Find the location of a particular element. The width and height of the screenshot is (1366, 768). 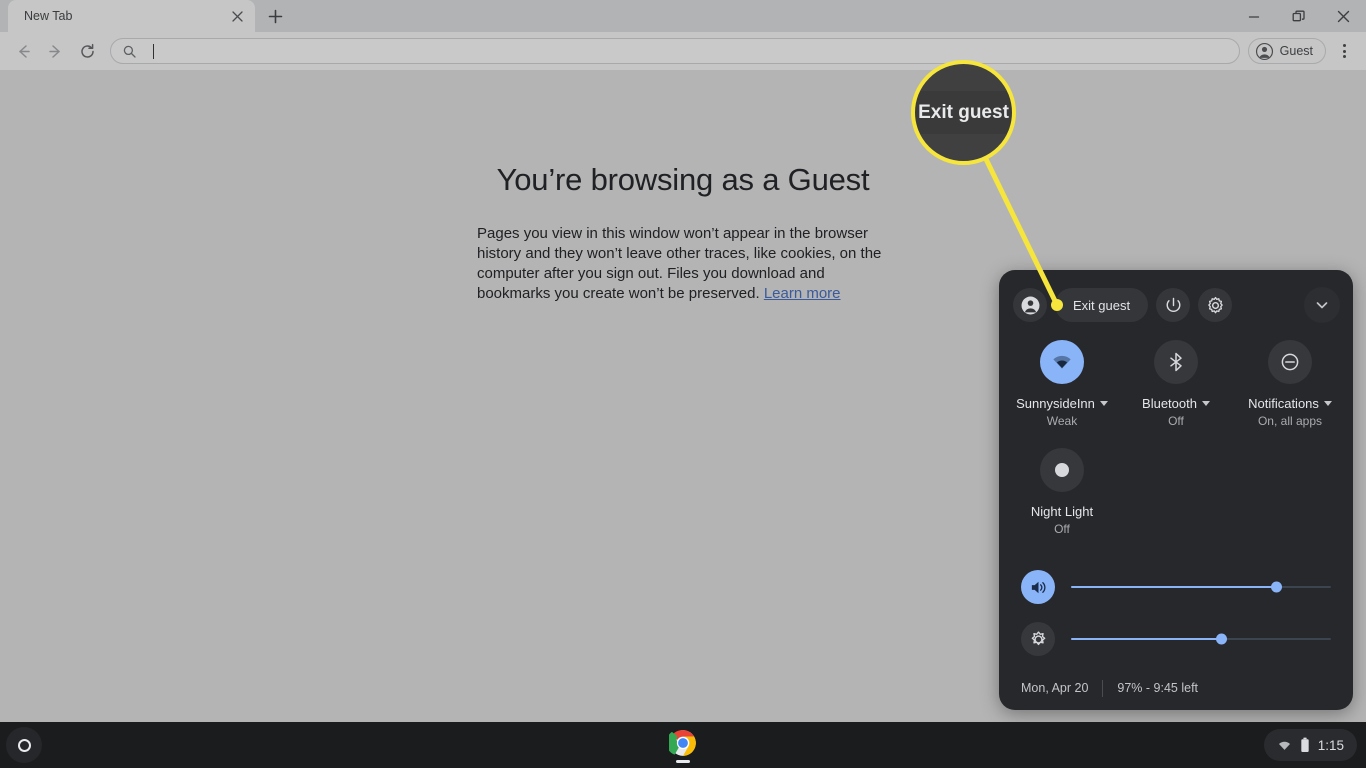

close-window-icon is located at coordinates (1343, 16).